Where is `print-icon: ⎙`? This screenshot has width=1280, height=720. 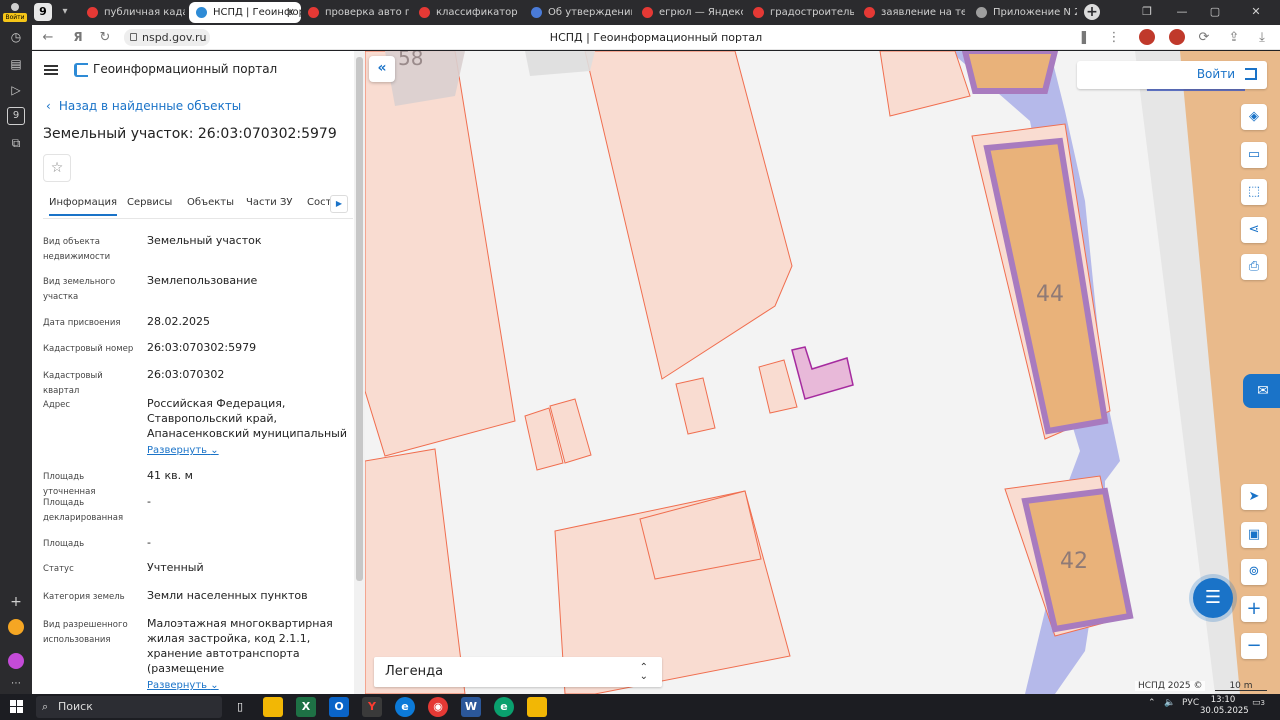
print-icon: ⎙ is located at coordinates (1254, 267).